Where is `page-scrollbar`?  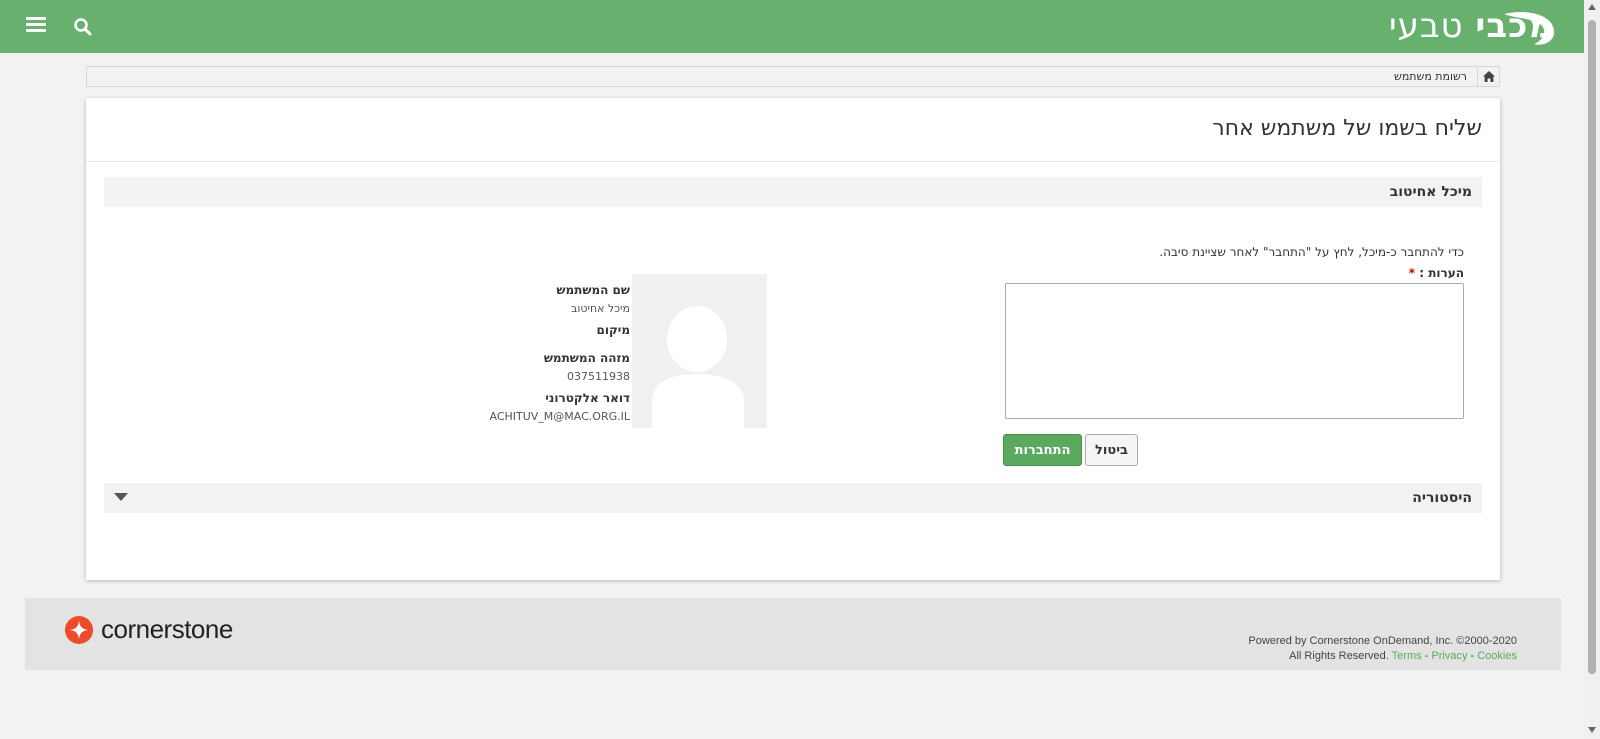 page-scrollbar is located at coordinates (1592, 369).